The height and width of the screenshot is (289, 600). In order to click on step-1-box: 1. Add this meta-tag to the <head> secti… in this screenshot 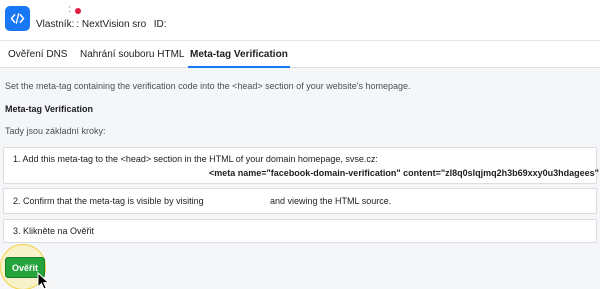, I will do `click(301, 165)`.